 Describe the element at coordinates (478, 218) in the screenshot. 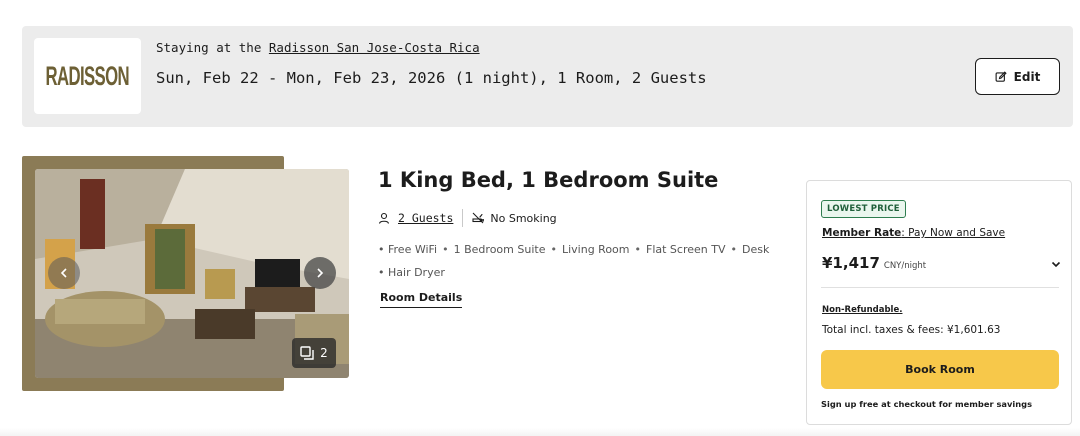

I see `no-smoking-icon` at that location.